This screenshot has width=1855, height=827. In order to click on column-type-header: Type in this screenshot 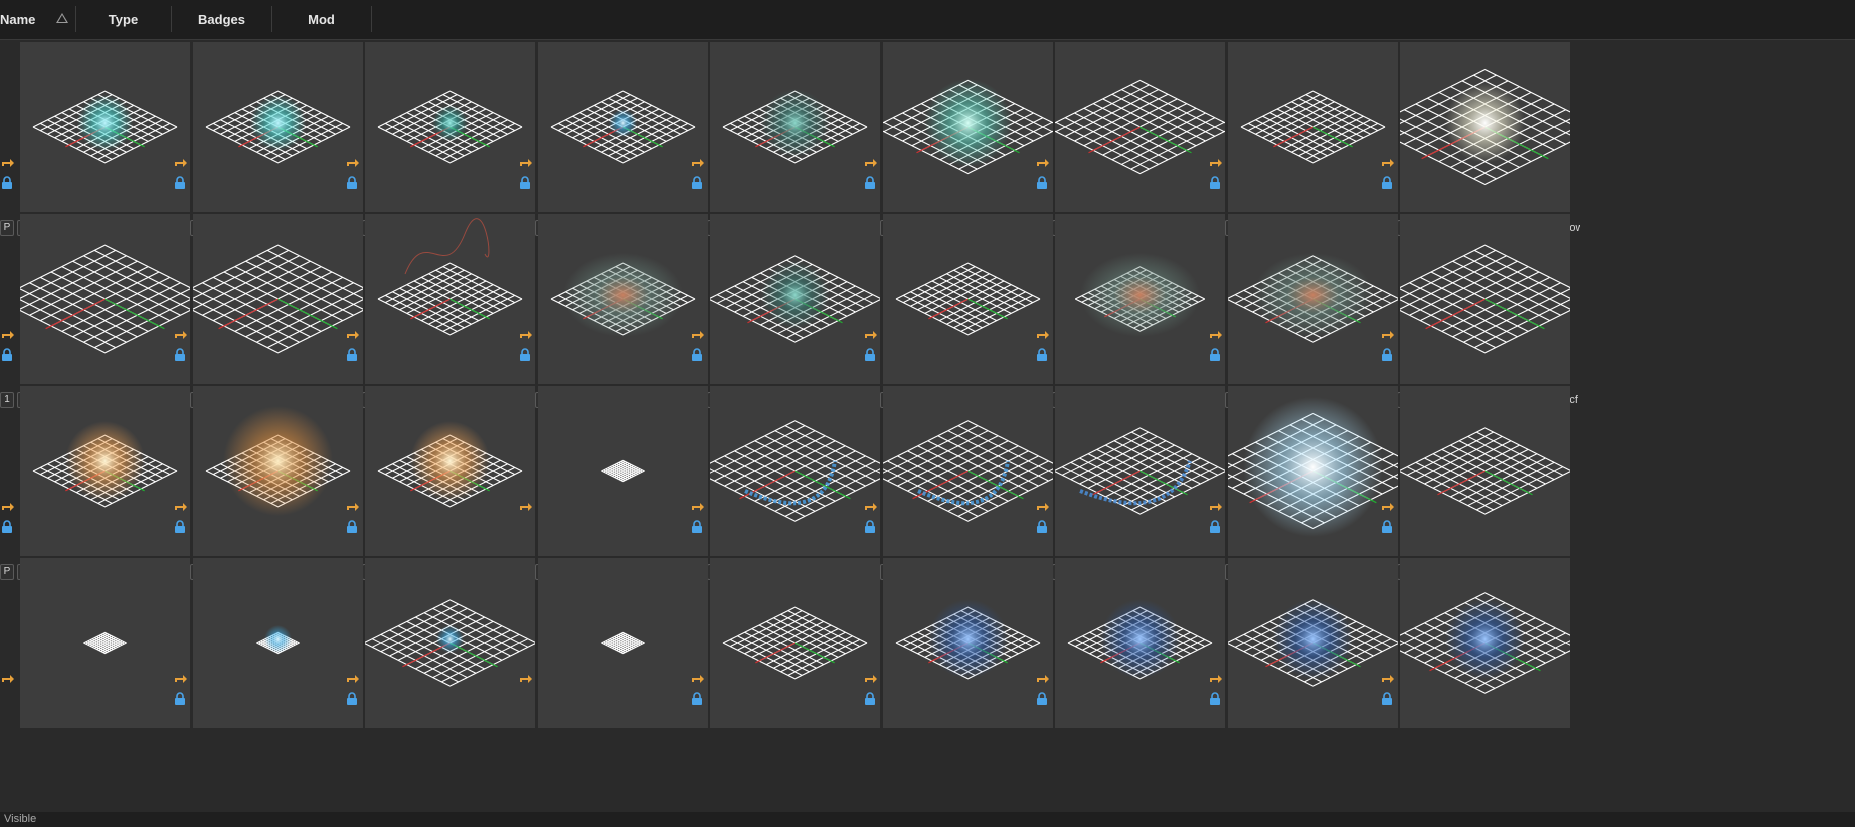, I will do `click(124, 19)`.